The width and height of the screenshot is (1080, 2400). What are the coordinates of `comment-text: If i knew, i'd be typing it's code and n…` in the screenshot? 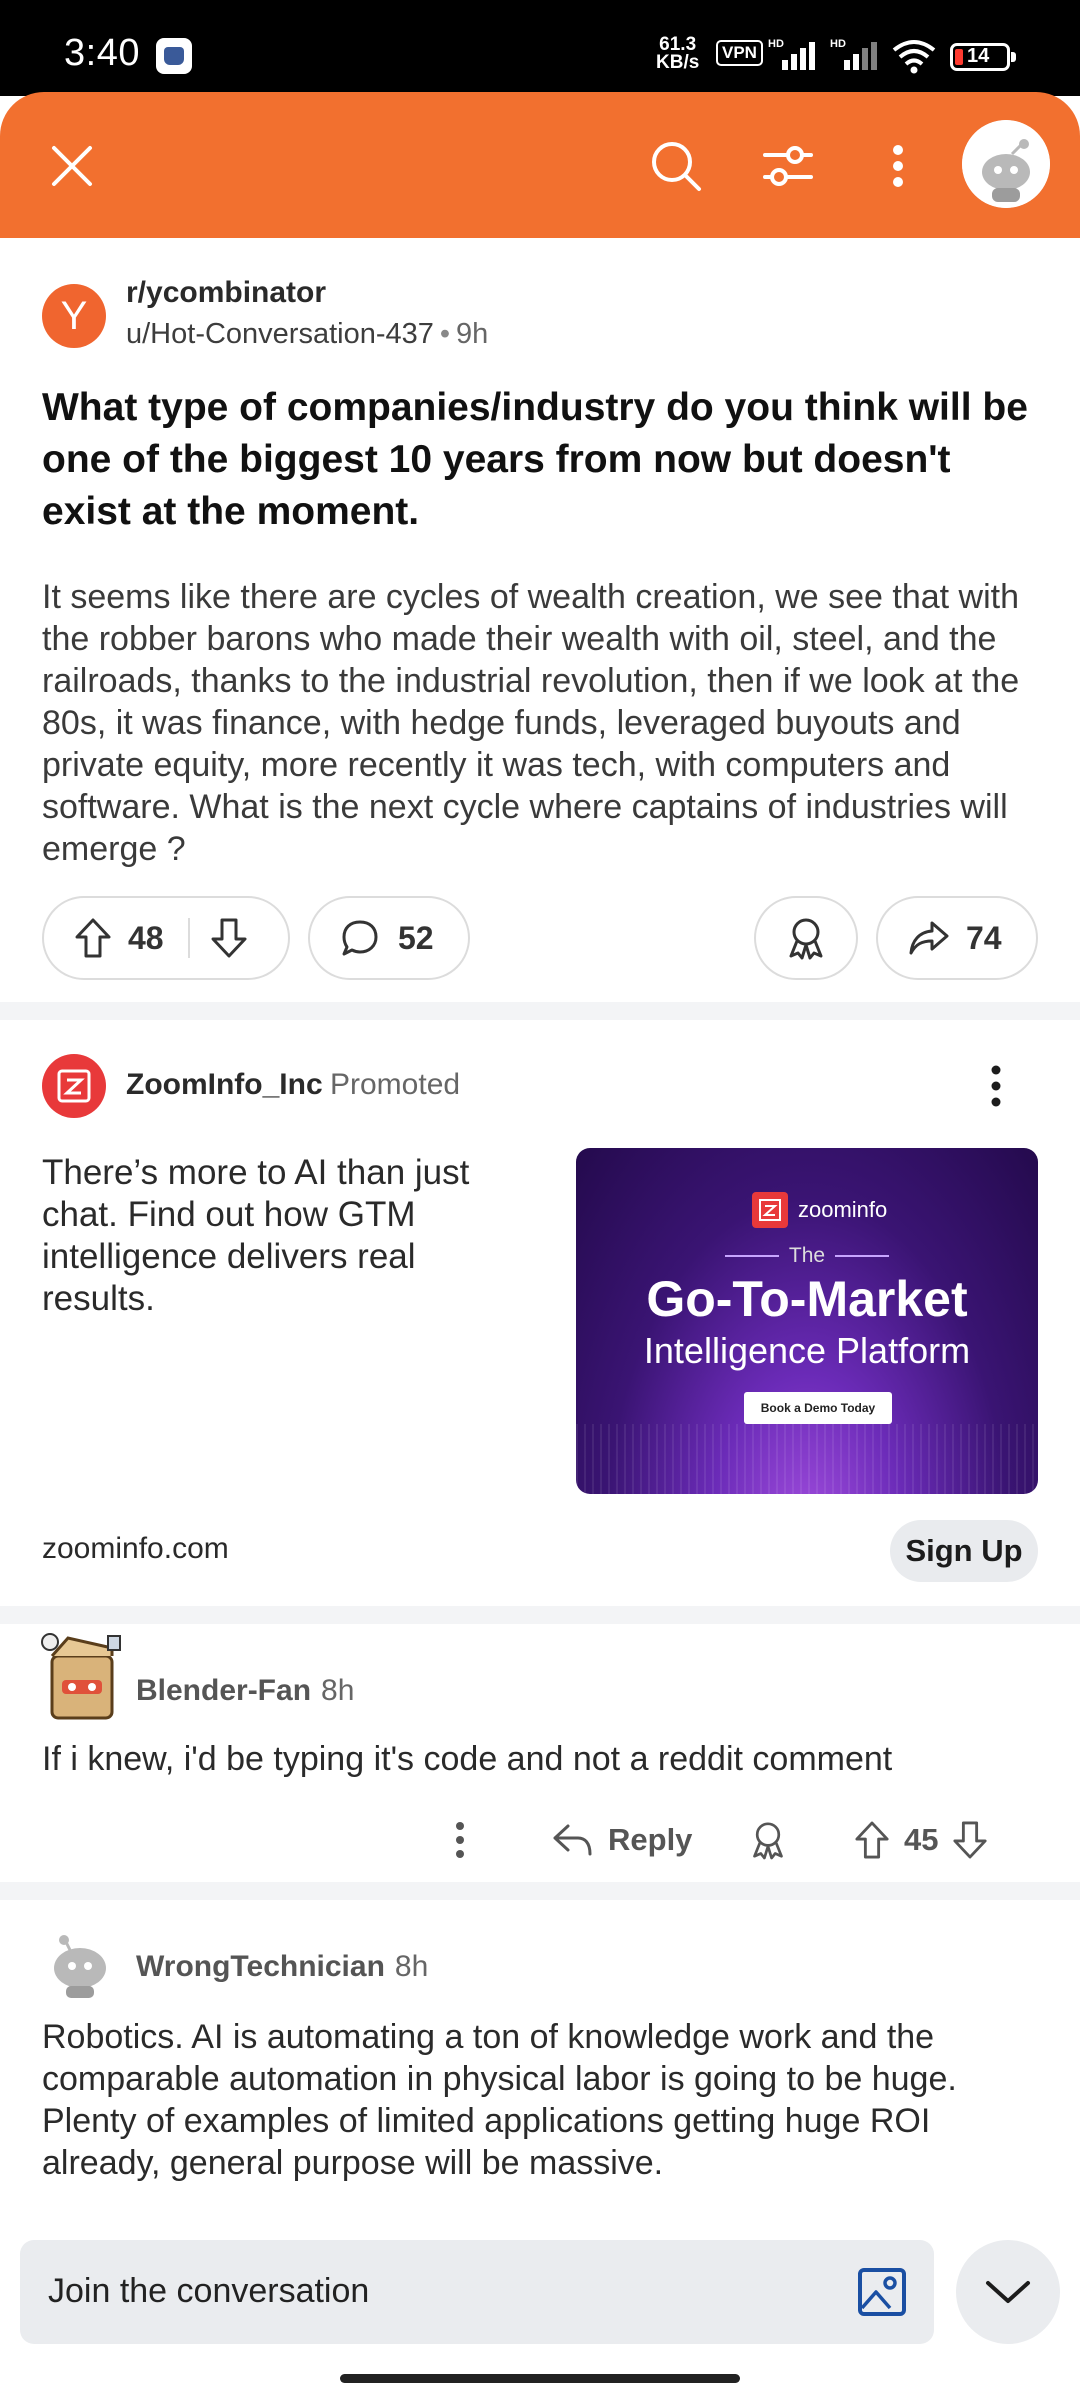 It's located at (467, 1759).